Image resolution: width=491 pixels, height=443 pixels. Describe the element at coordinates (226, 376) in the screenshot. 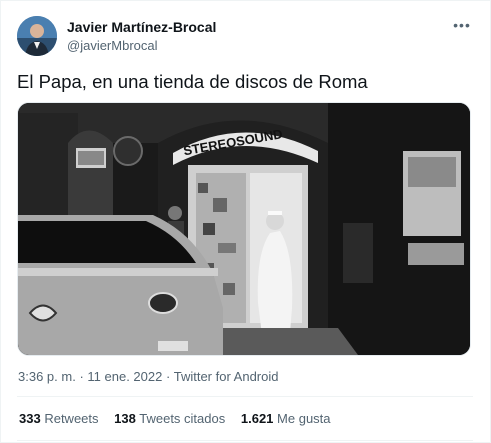

I see `tweet-source: Twitter for Android` at that location.